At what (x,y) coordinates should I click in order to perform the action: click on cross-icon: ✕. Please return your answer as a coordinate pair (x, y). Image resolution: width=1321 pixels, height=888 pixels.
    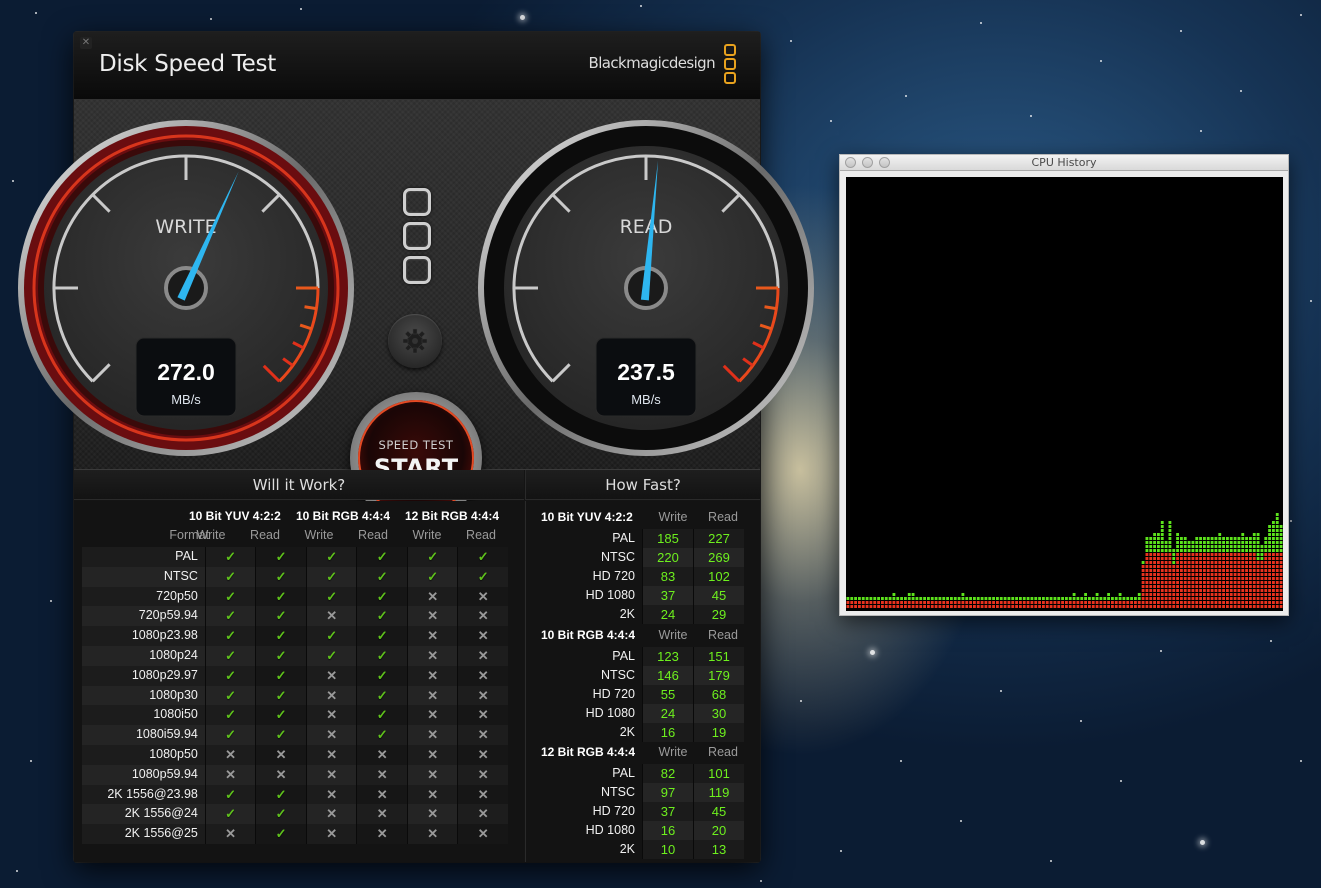
    Looking at the image, I should click on (482, 596).